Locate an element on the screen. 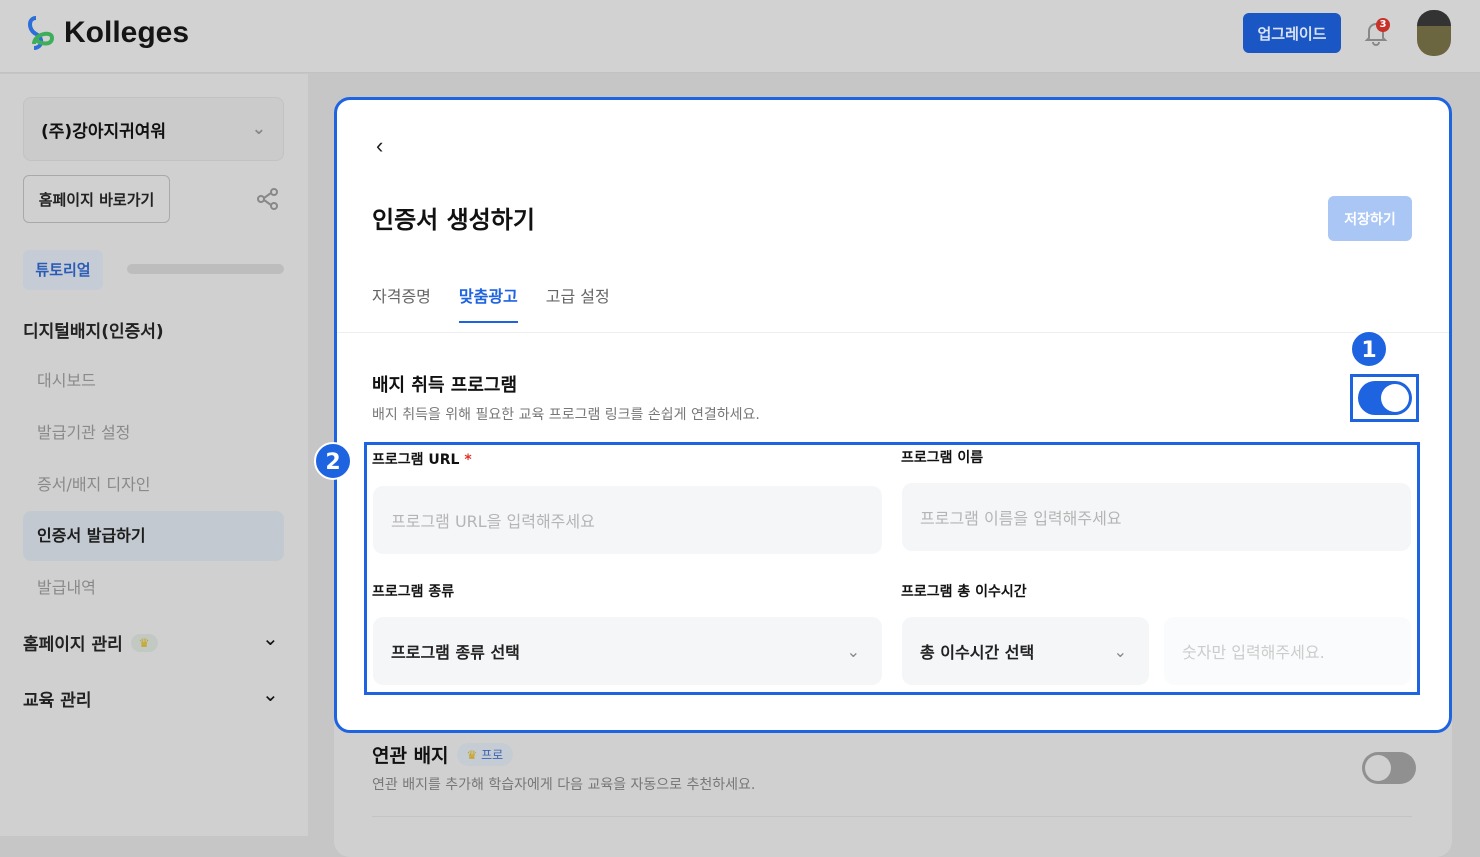  callout-1: 1 is located at coordinates (1369, 349).